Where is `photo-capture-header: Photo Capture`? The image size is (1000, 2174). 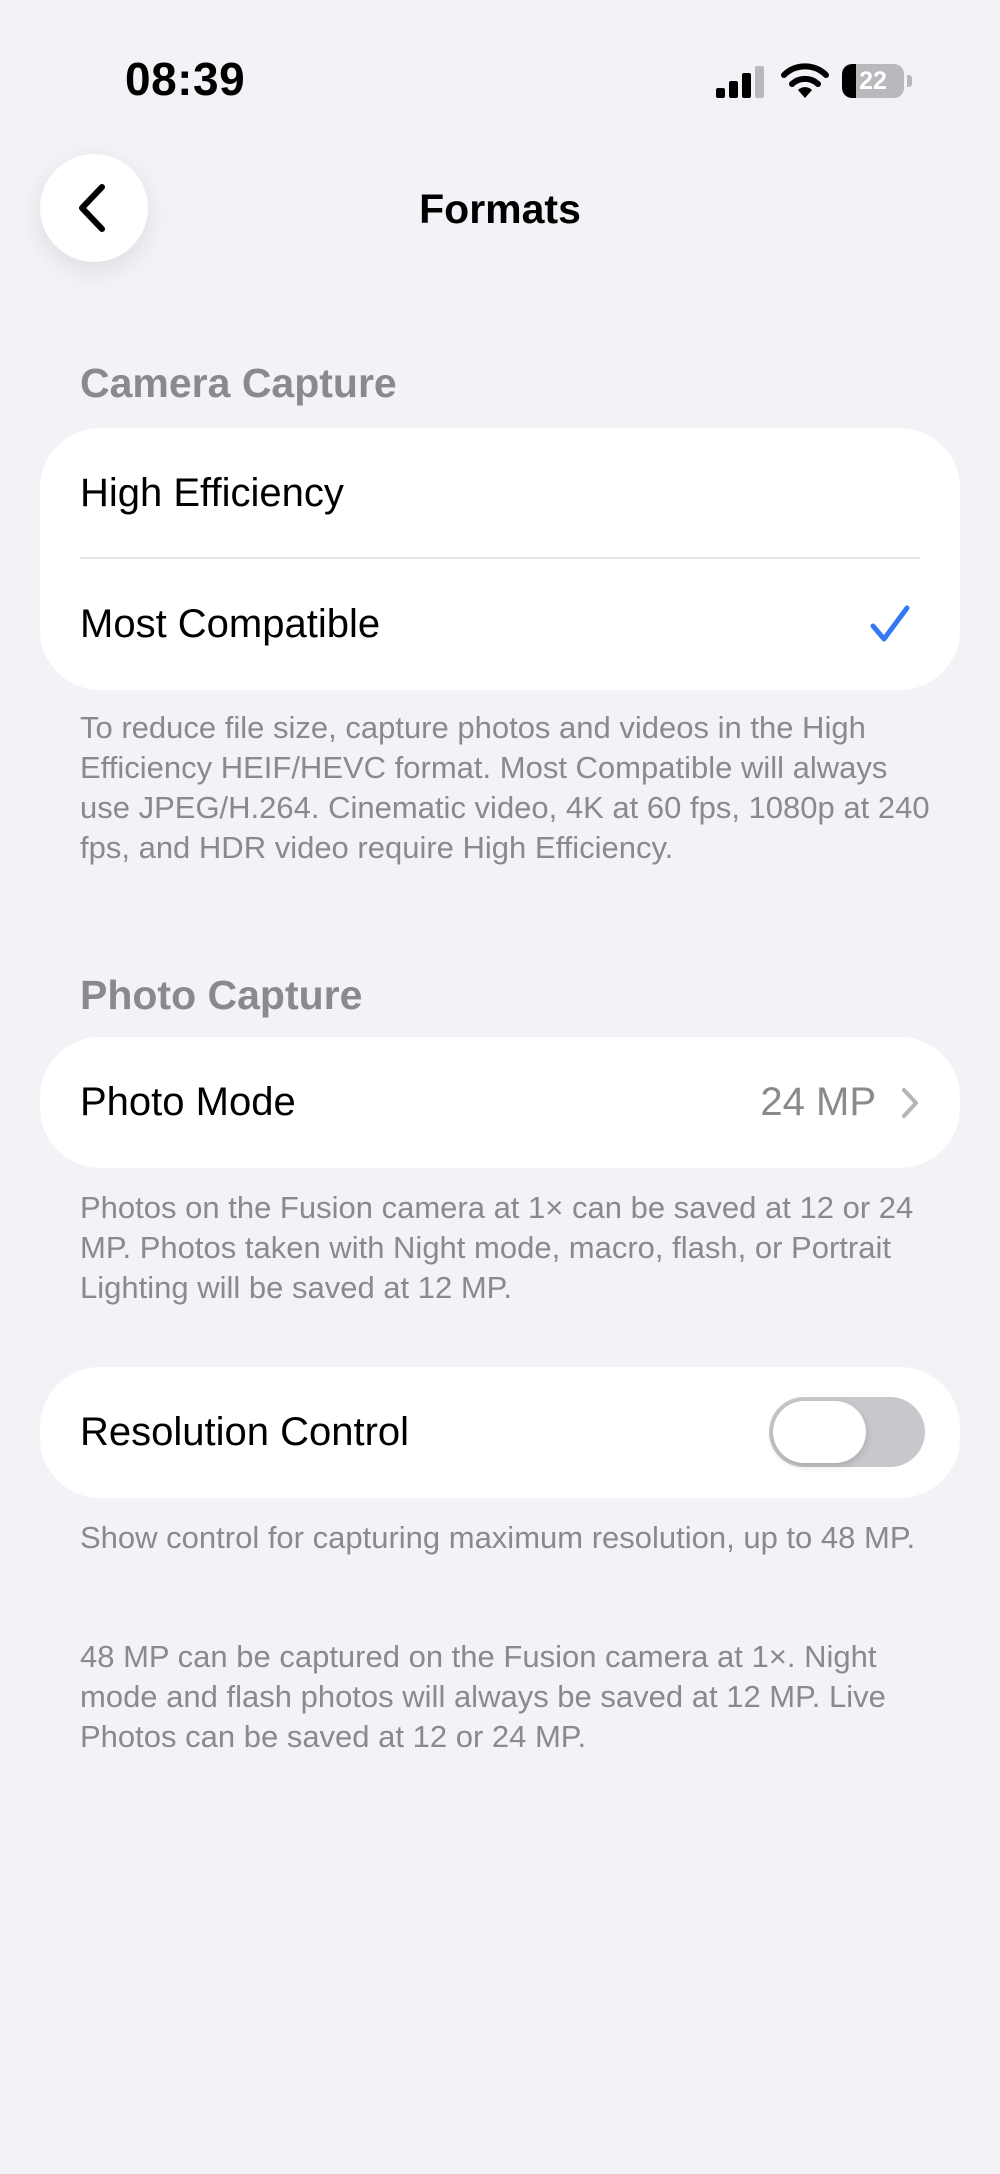
photo-capture-header: Photo Capture is located at coordinates (221, 995).